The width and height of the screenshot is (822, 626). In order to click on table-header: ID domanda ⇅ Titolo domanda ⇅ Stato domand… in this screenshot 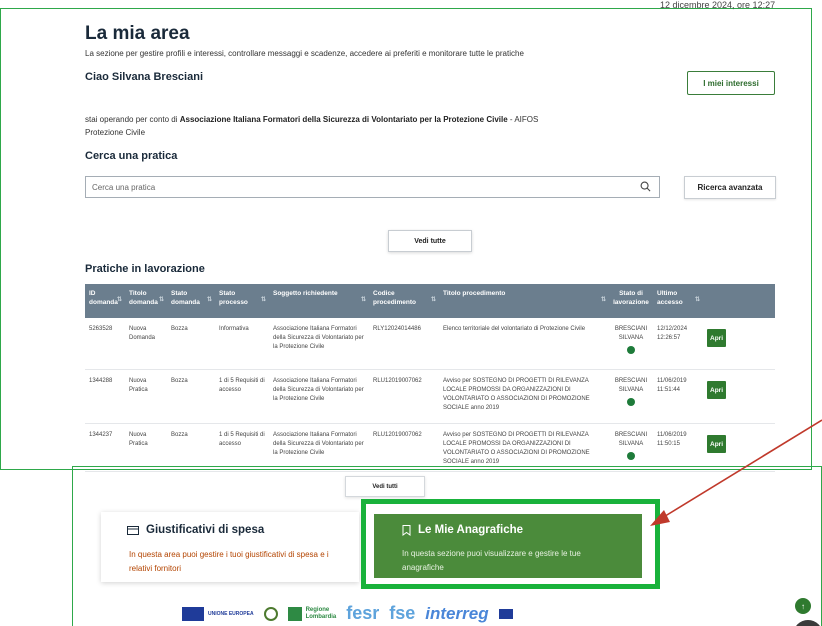, I will do `click(430, 301)`.